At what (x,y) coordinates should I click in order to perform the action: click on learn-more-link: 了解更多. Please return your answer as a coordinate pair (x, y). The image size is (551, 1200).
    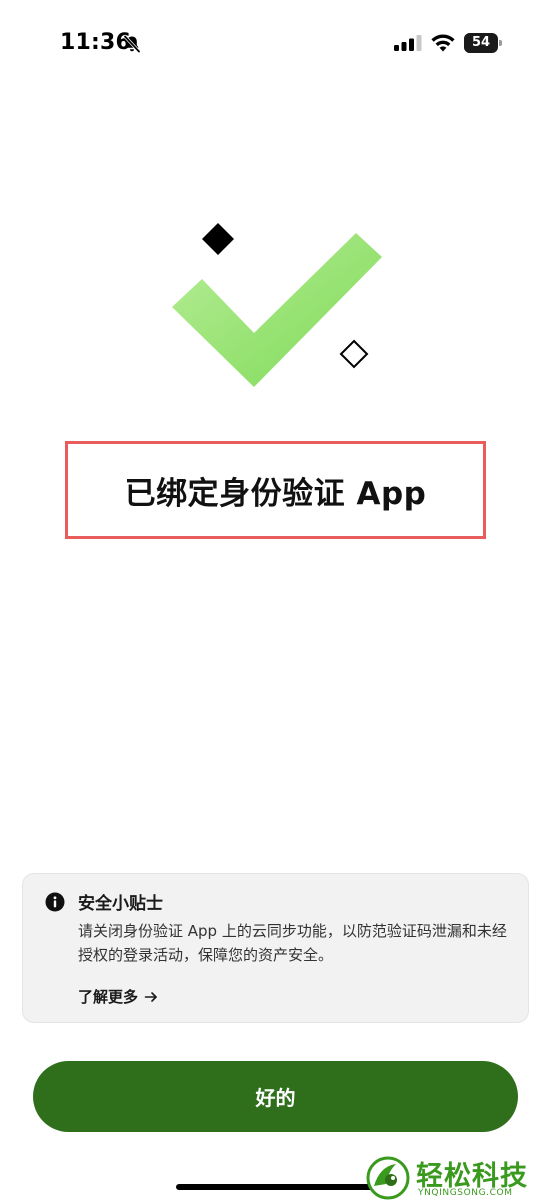
    Looking at the image, I should click on (118, 996).